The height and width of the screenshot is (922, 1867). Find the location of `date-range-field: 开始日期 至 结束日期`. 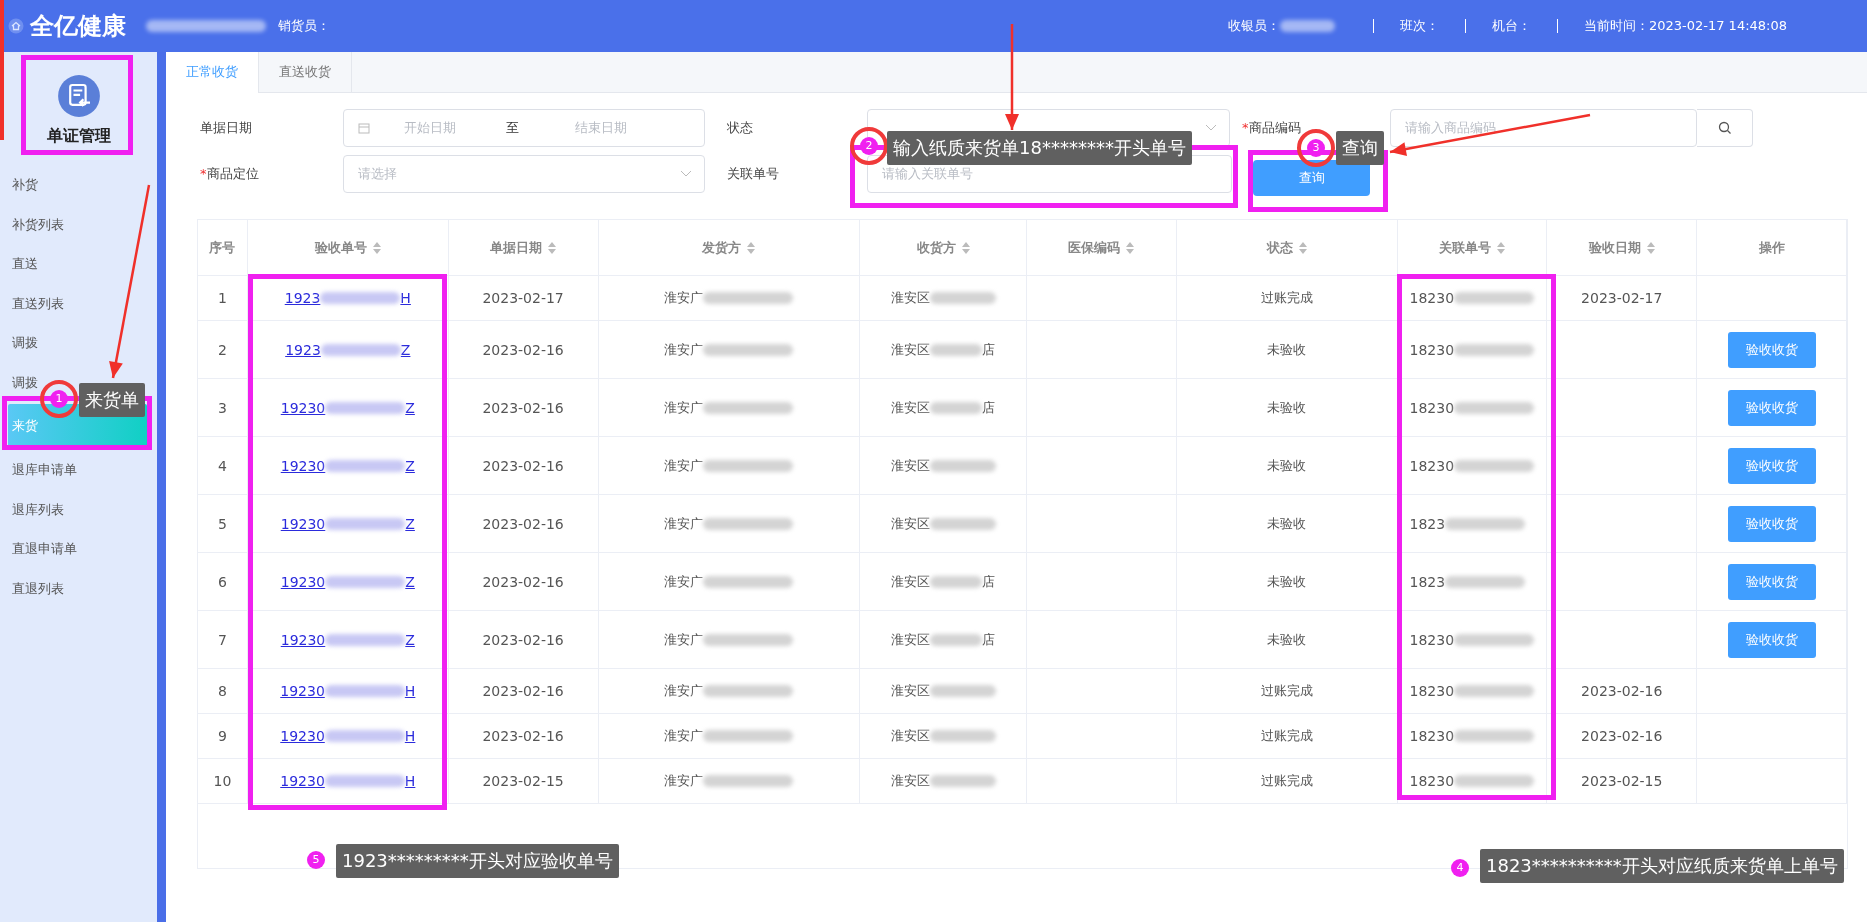

date-range-field: 开始日期 至 结束日期 is located at coordinates (524, 128).